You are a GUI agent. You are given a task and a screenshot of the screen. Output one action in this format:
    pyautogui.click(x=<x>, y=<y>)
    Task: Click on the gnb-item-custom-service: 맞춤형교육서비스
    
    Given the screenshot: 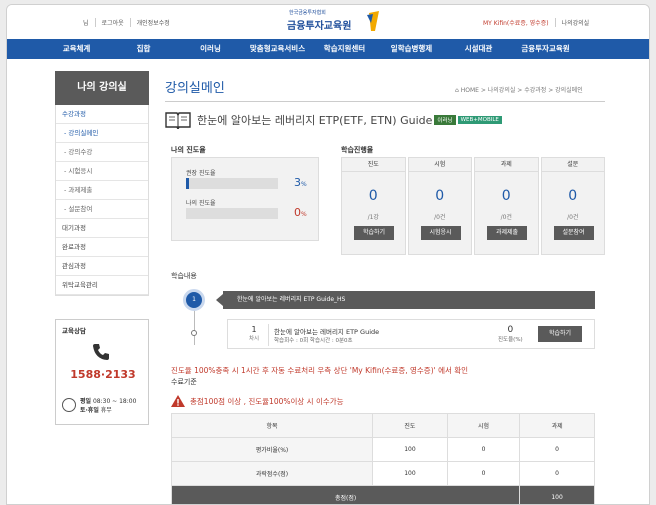 What is the action you would take?
    pyautogui.click(x=277, y=49)
    